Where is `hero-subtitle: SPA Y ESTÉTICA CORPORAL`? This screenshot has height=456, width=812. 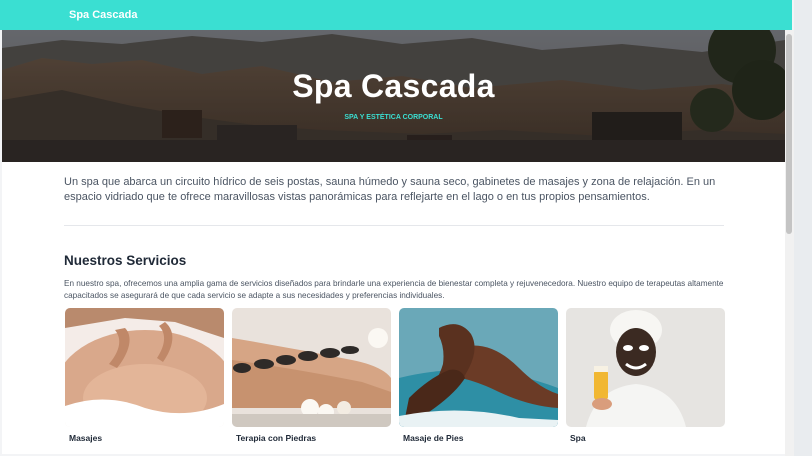 hero-subtitle: SPA Y ESTÉTICA CORPORAL is located at coordinates (393, 117).